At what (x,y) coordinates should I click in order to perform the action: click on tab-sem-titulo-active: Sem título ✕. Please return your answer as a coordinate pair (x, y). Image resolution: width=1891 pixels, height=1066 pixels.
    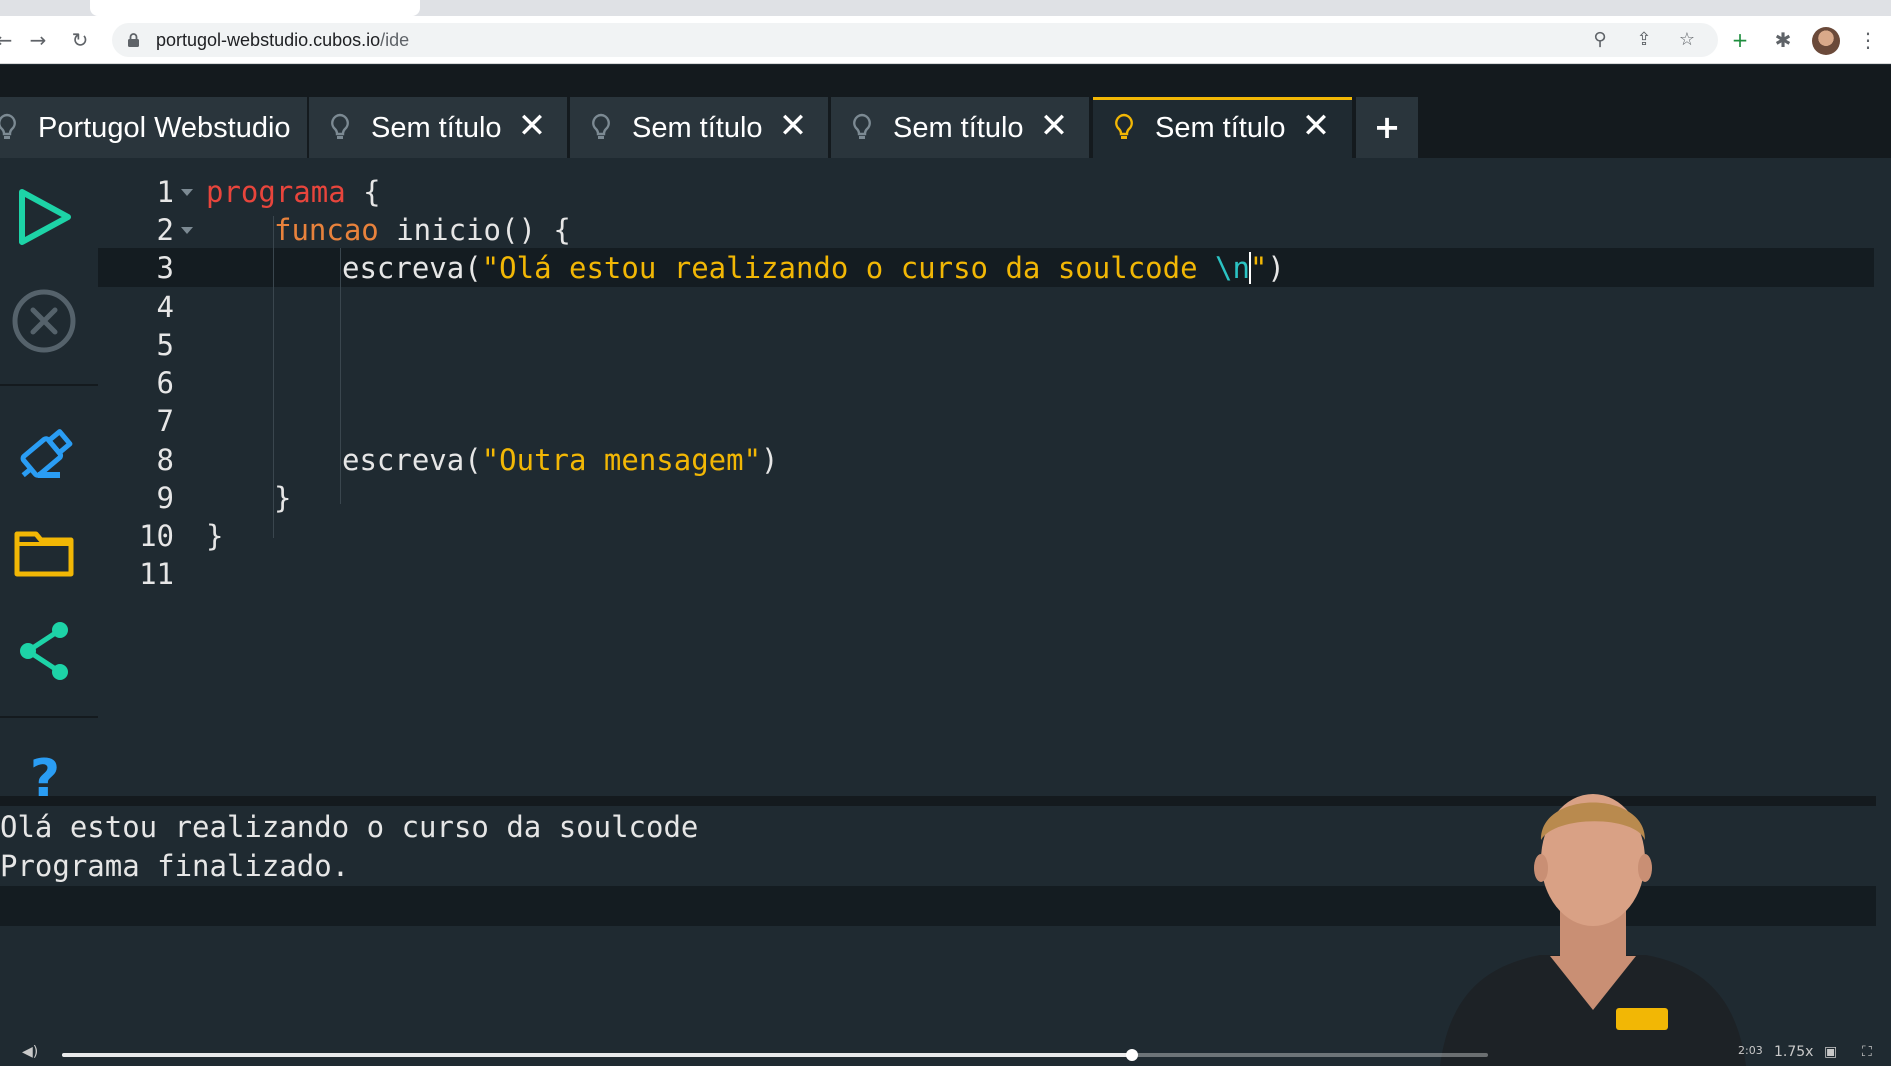
    Looking at the image, I should click on (1222, 127).